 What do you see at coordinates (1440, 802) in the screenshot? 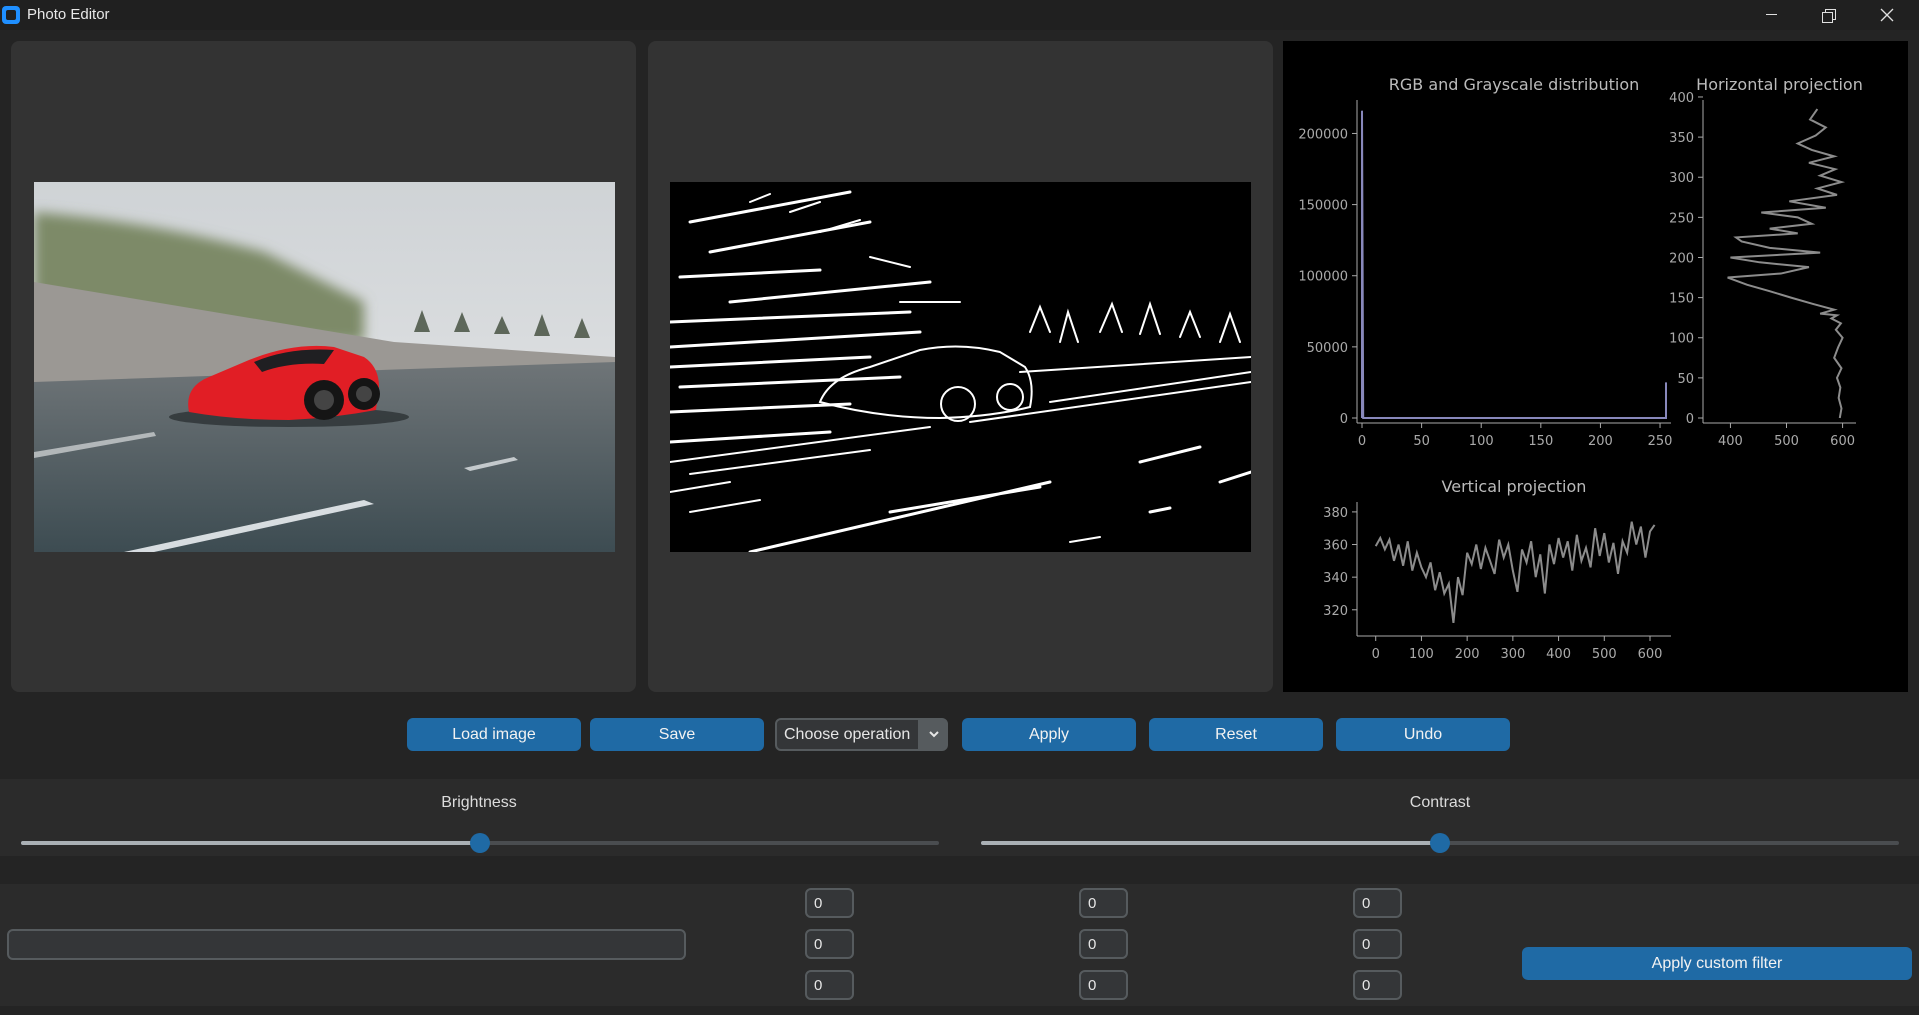
I see `contrast-label: Contrast` at bounding box center [1440, 802].